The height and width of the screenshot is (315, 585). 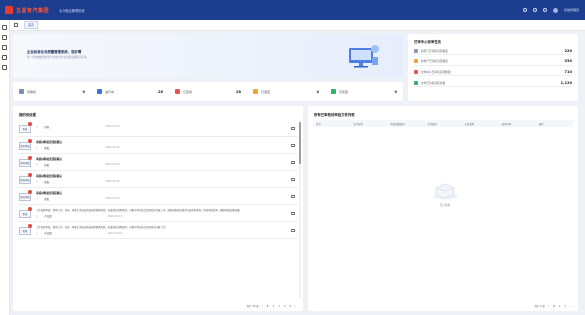 What do you see at coordinates (252, 306) in the screenshot?
I see `pager-total: 共计 20 条` at bounding box center [252, 306].